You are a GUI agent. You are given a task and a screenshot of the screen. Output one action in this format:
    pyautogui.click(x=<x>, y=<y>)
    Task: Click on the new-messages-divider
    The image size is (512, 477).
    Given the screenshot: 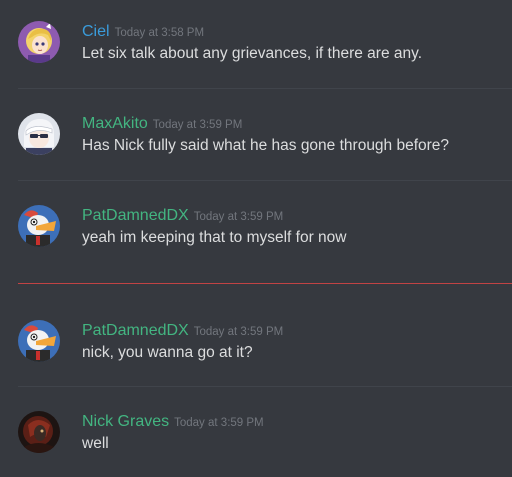 What is the action you would take?
    pyautogui.click(x=265, y=283)
    